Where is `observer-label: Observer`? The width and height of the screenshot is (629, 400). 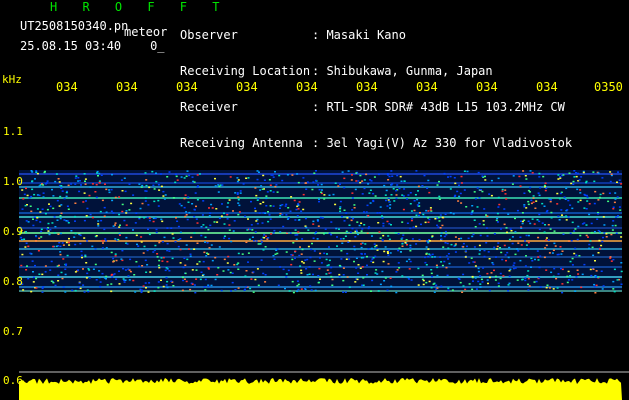
observer-label: Observer is located at coordinates (209, 35).